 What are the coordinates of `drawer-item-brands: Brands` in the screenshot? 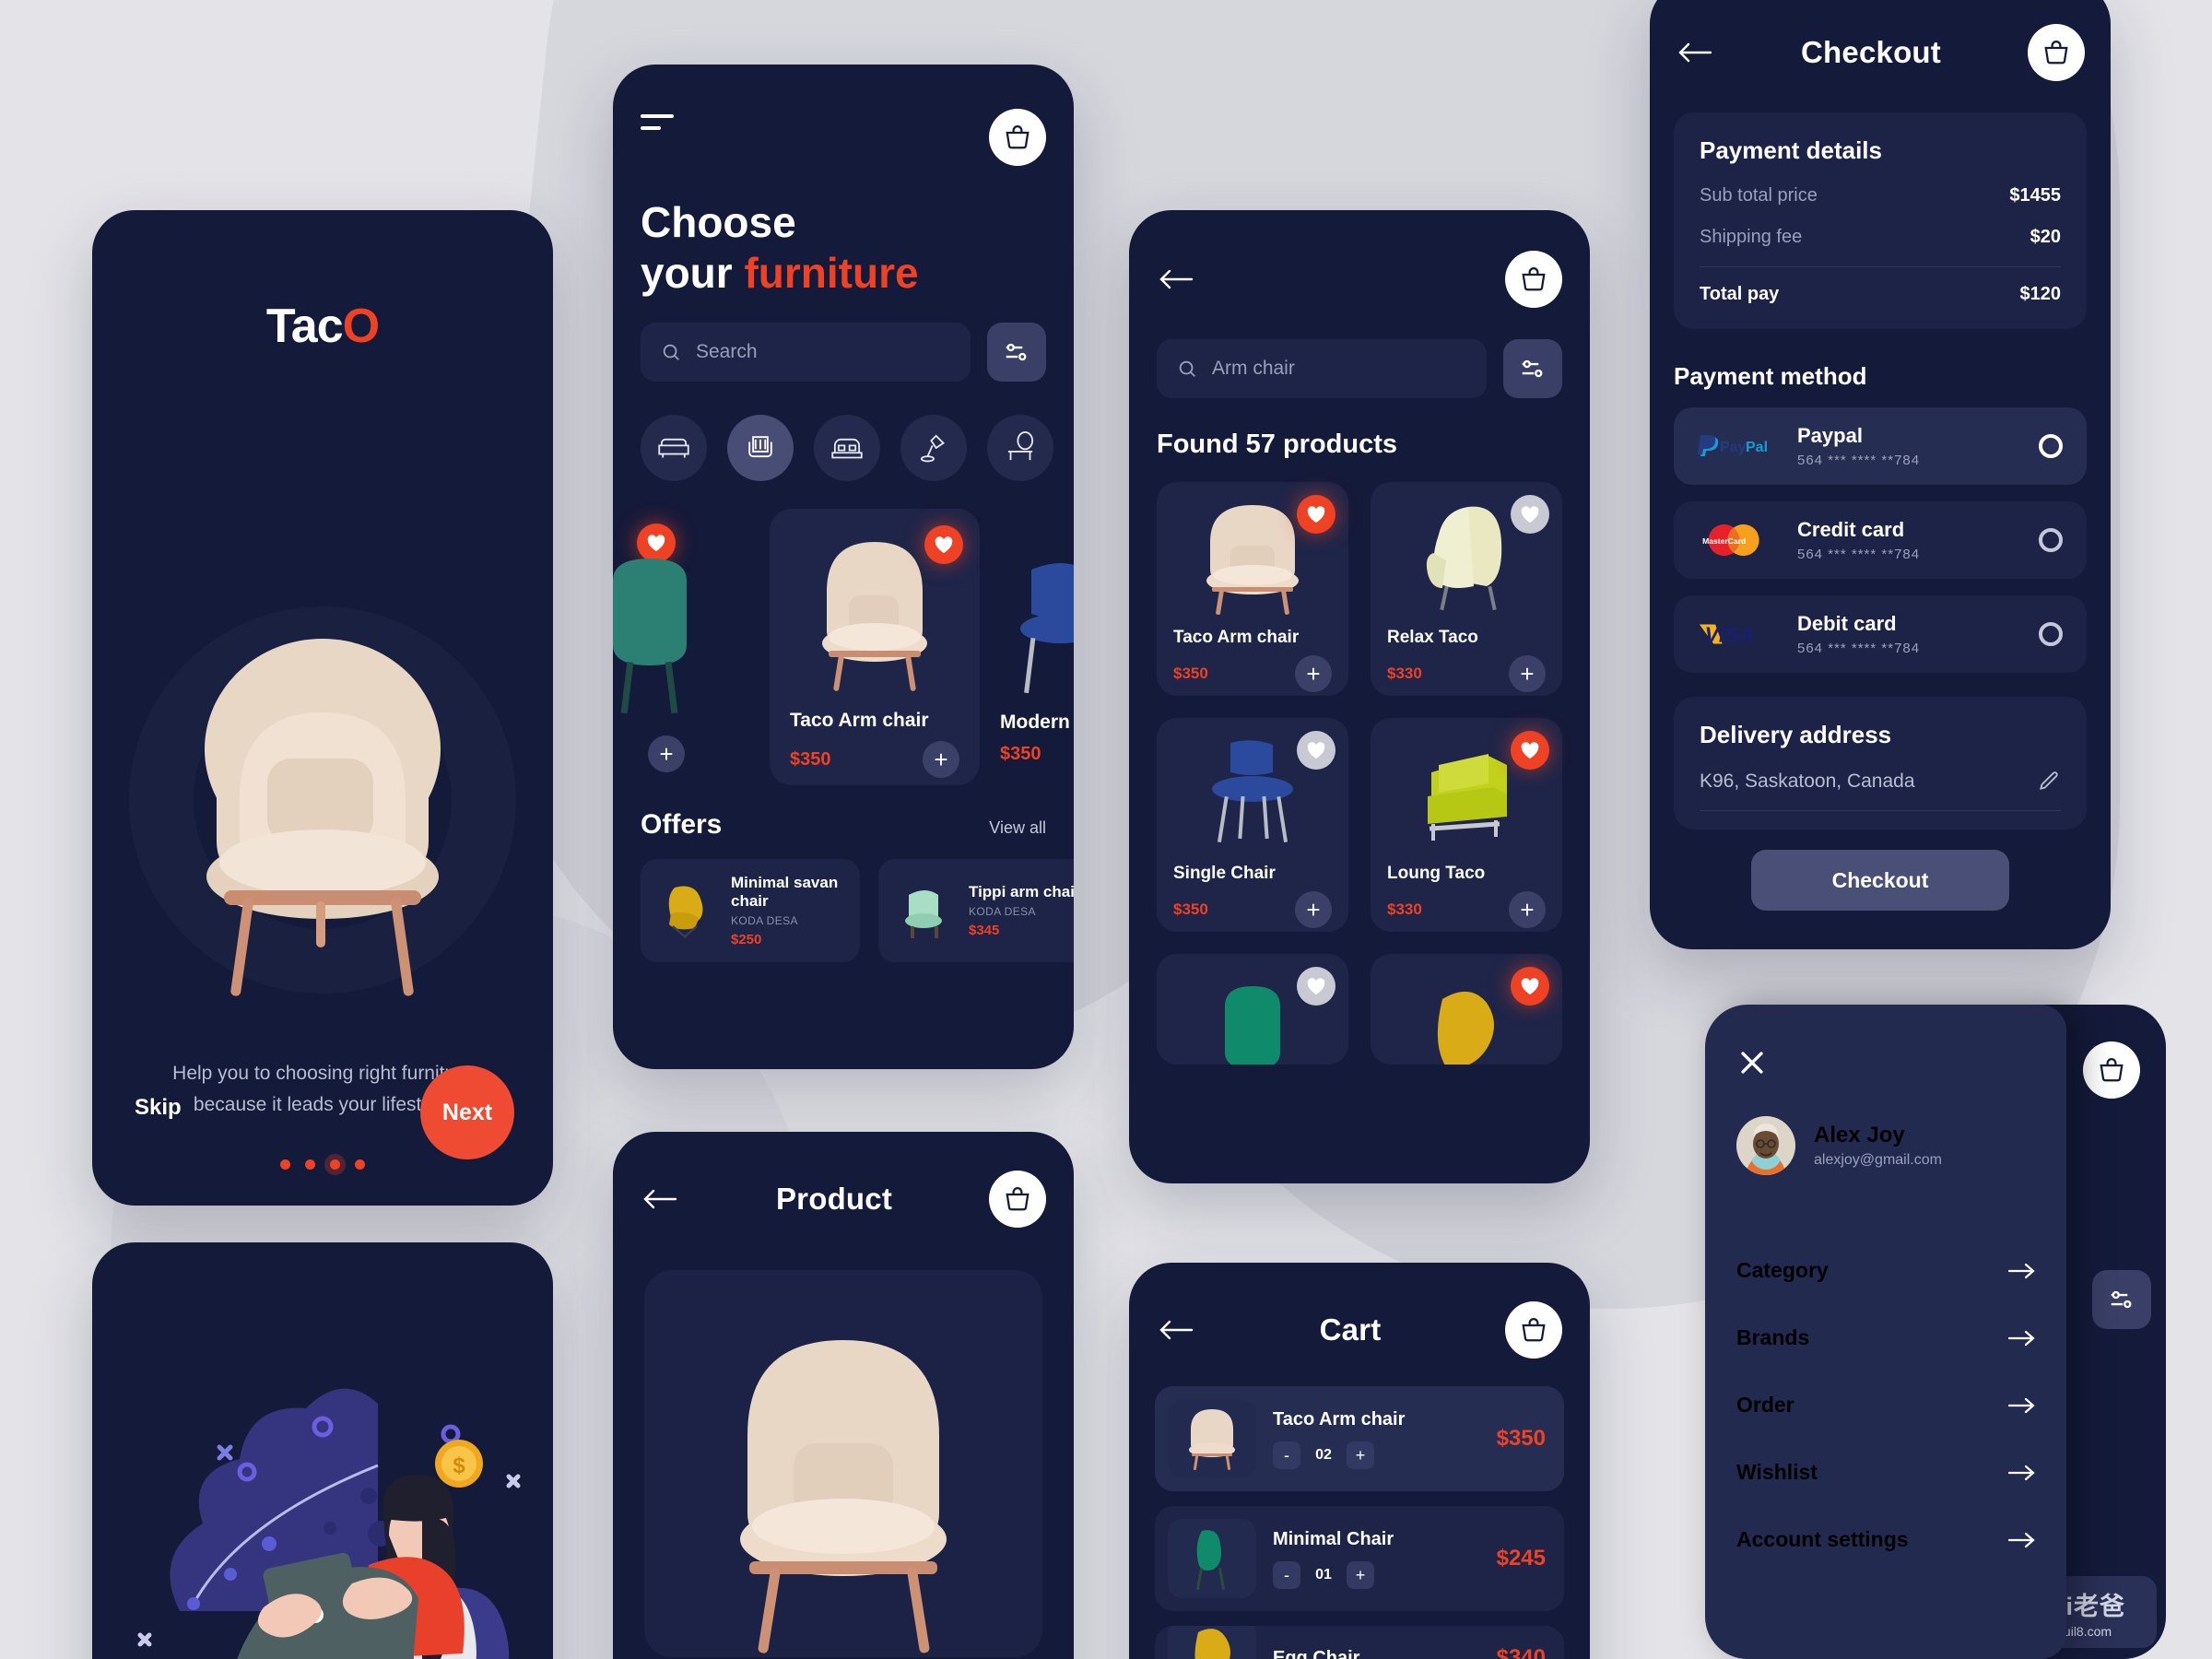 It's located at (1885, 1337).